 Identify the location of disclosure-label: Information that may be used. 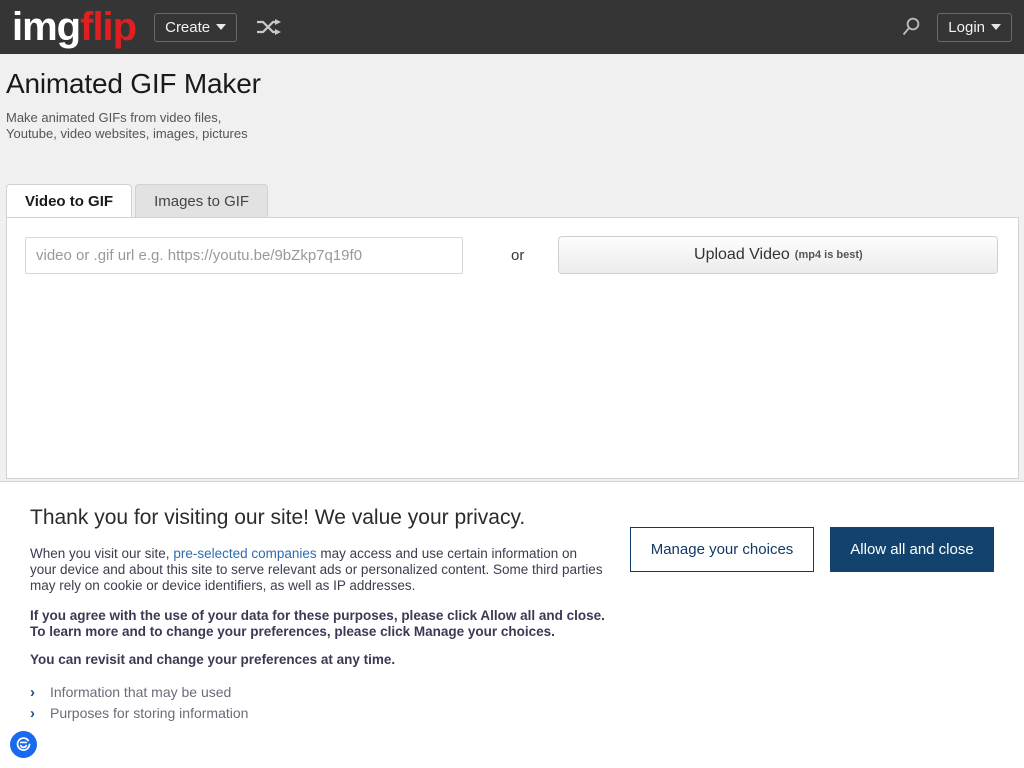
(141, 692).